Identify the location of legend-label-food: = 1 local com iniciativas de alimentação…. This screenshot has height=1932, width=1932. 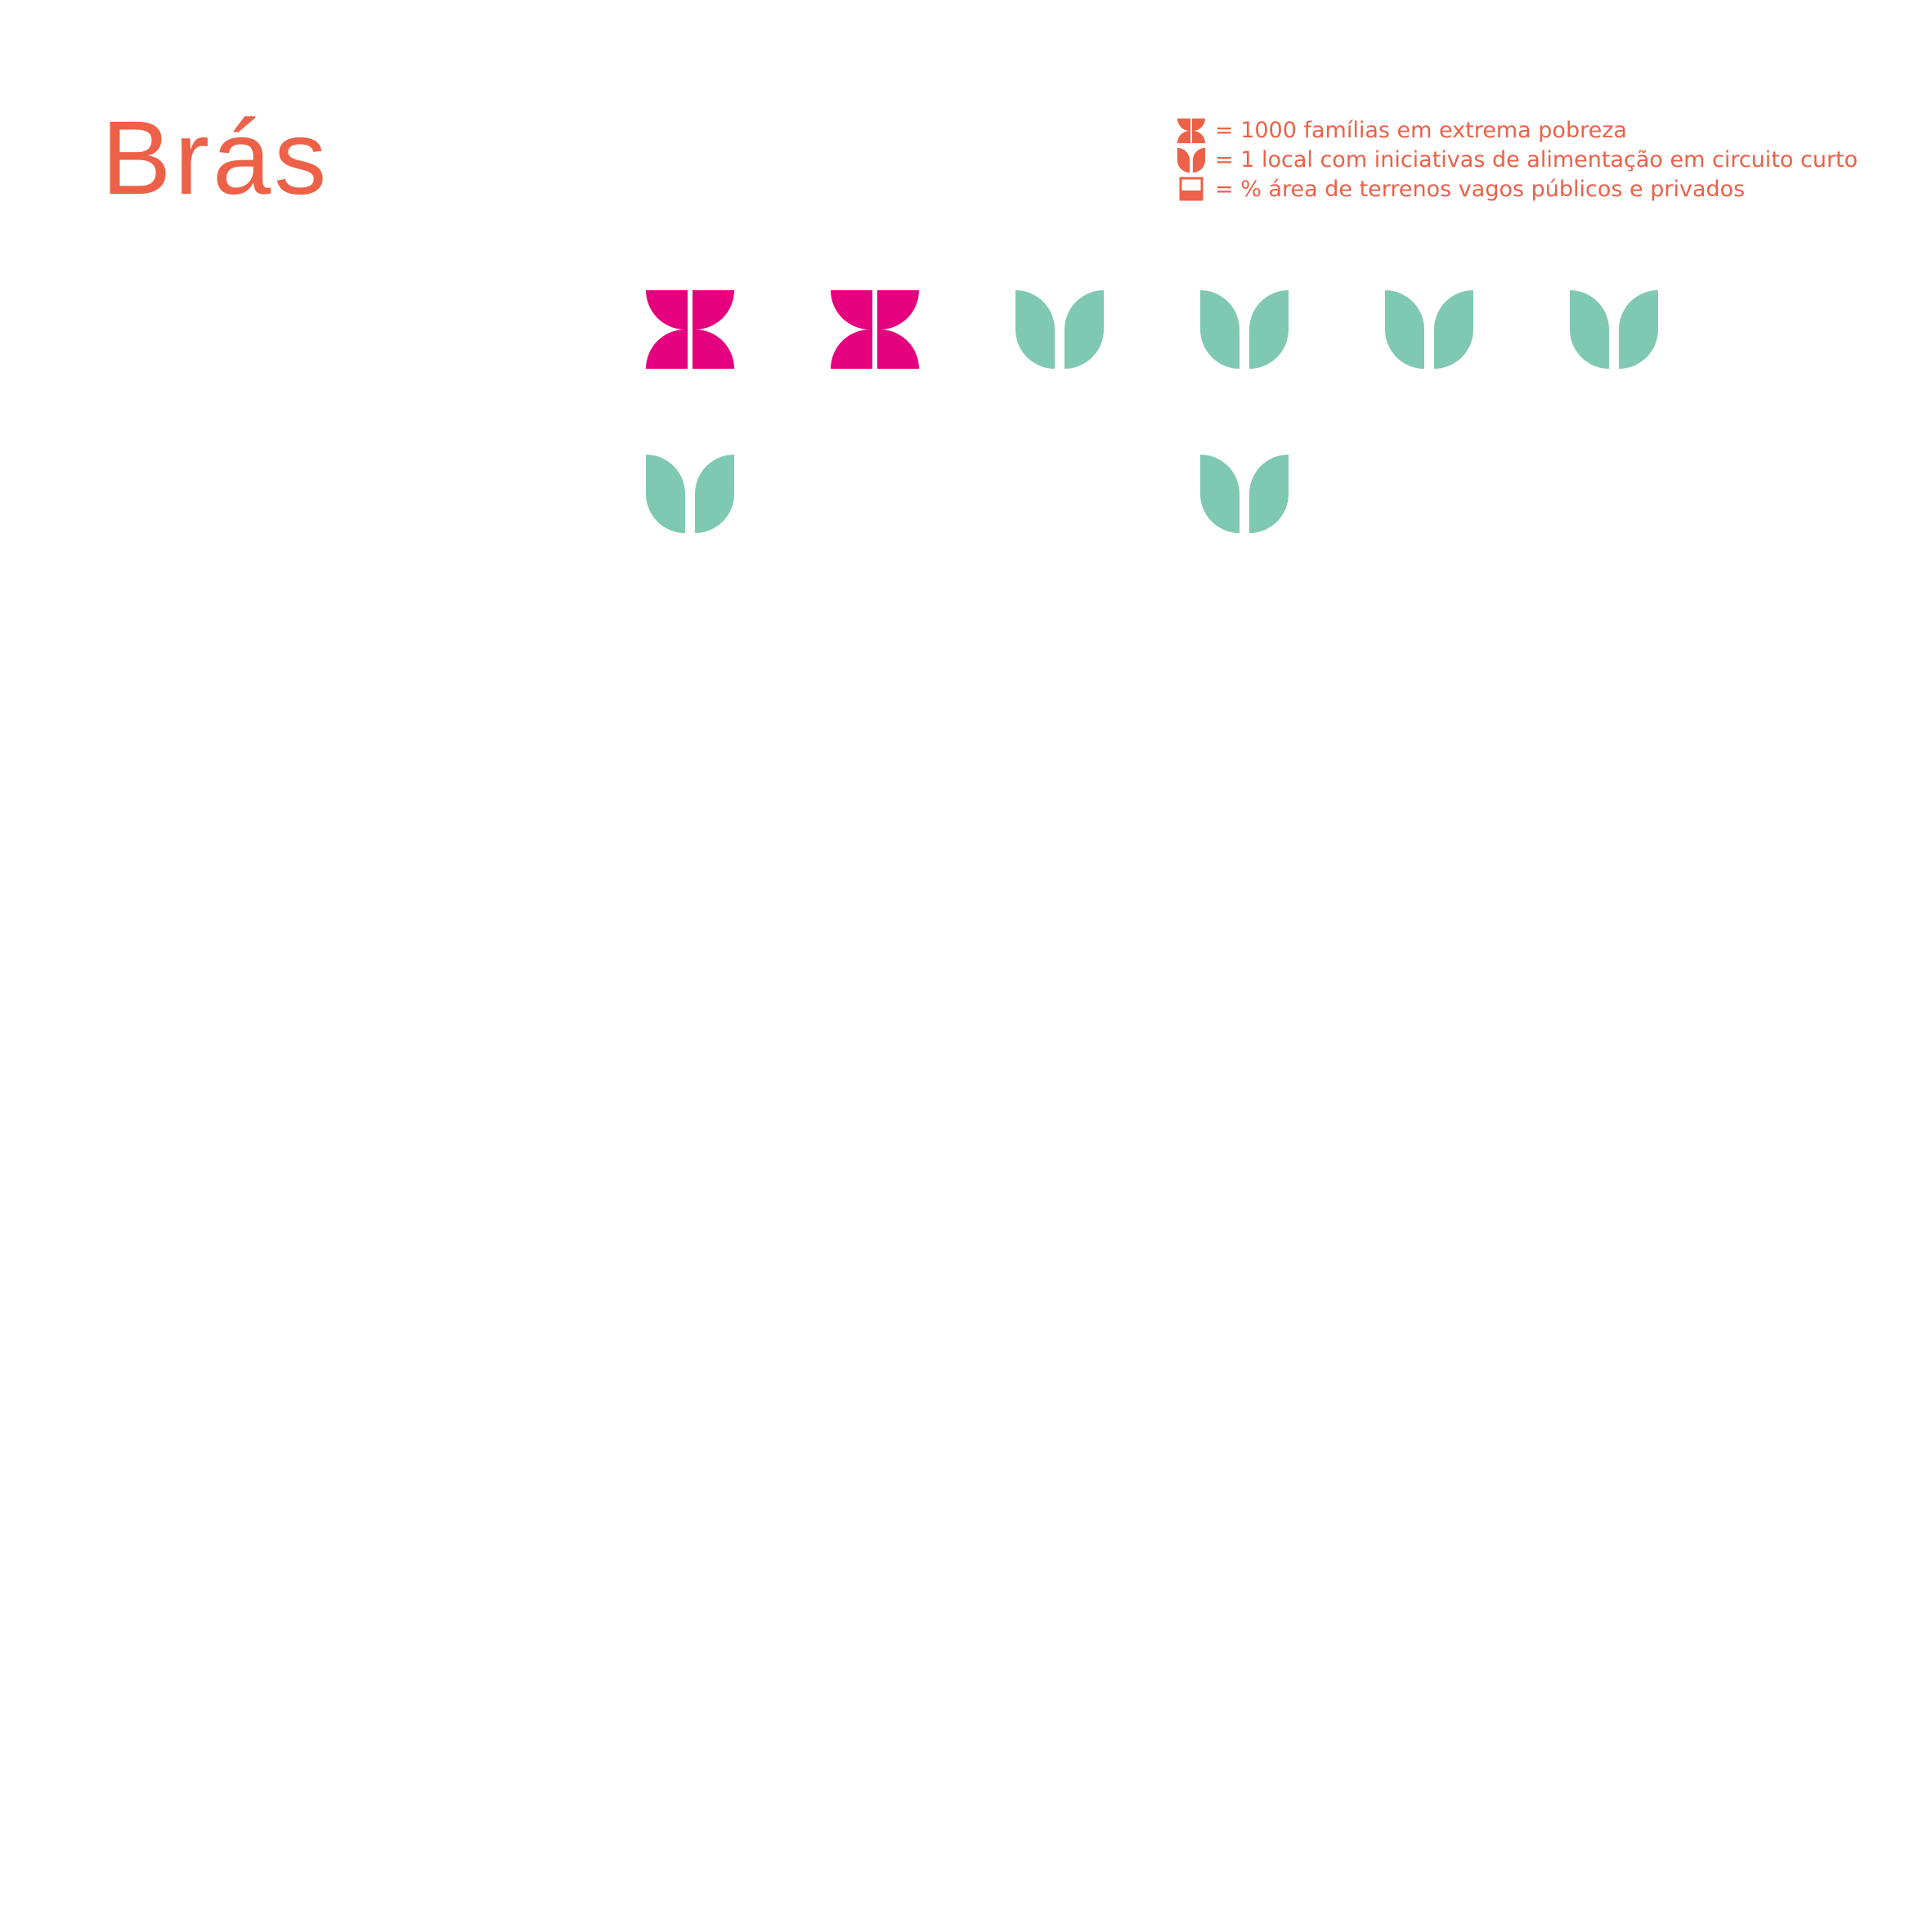
(1536, 160).